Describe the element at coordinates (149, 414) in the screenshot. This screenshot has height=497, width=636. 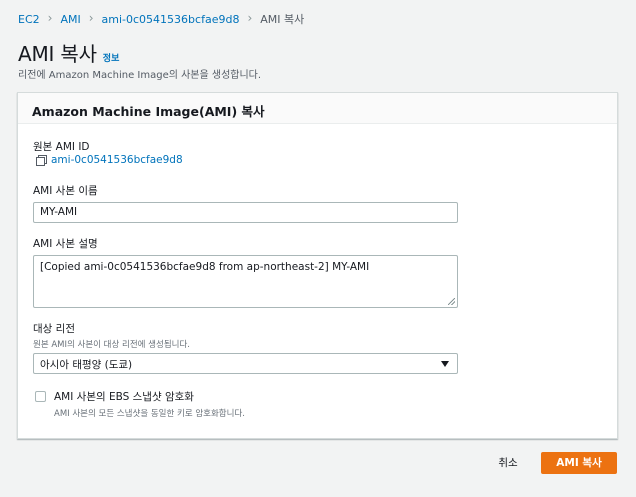
I see `encrypt-description: AMI 사본의 모든 스냅샷을 동일한 키로 암호화합니다.` at that location.